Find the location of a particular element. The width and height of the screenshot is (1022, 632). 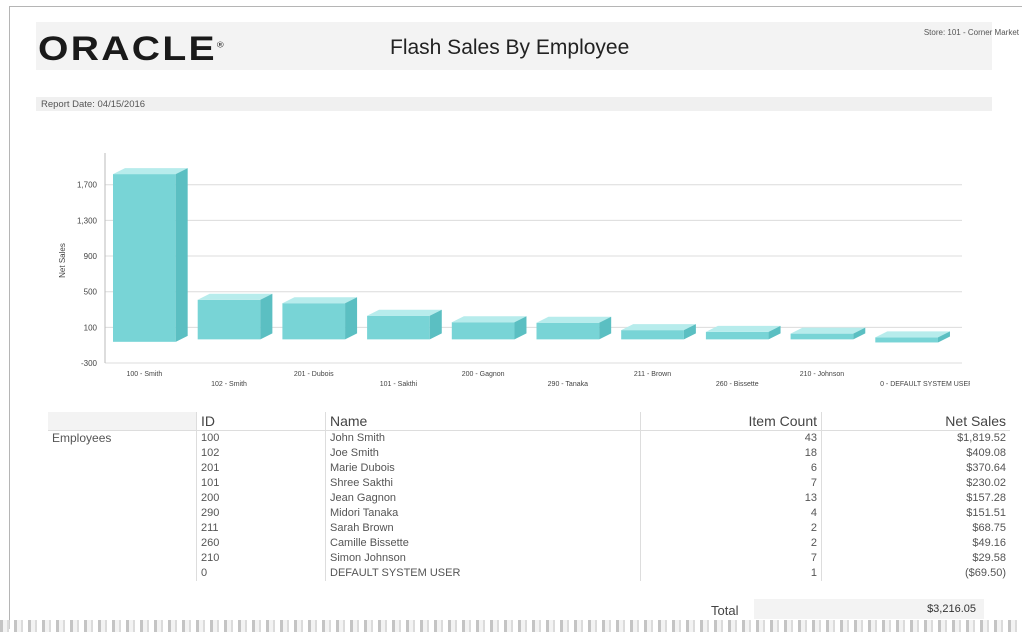

x-category-label: 100 - Smith is located at coordinates (144, 374).